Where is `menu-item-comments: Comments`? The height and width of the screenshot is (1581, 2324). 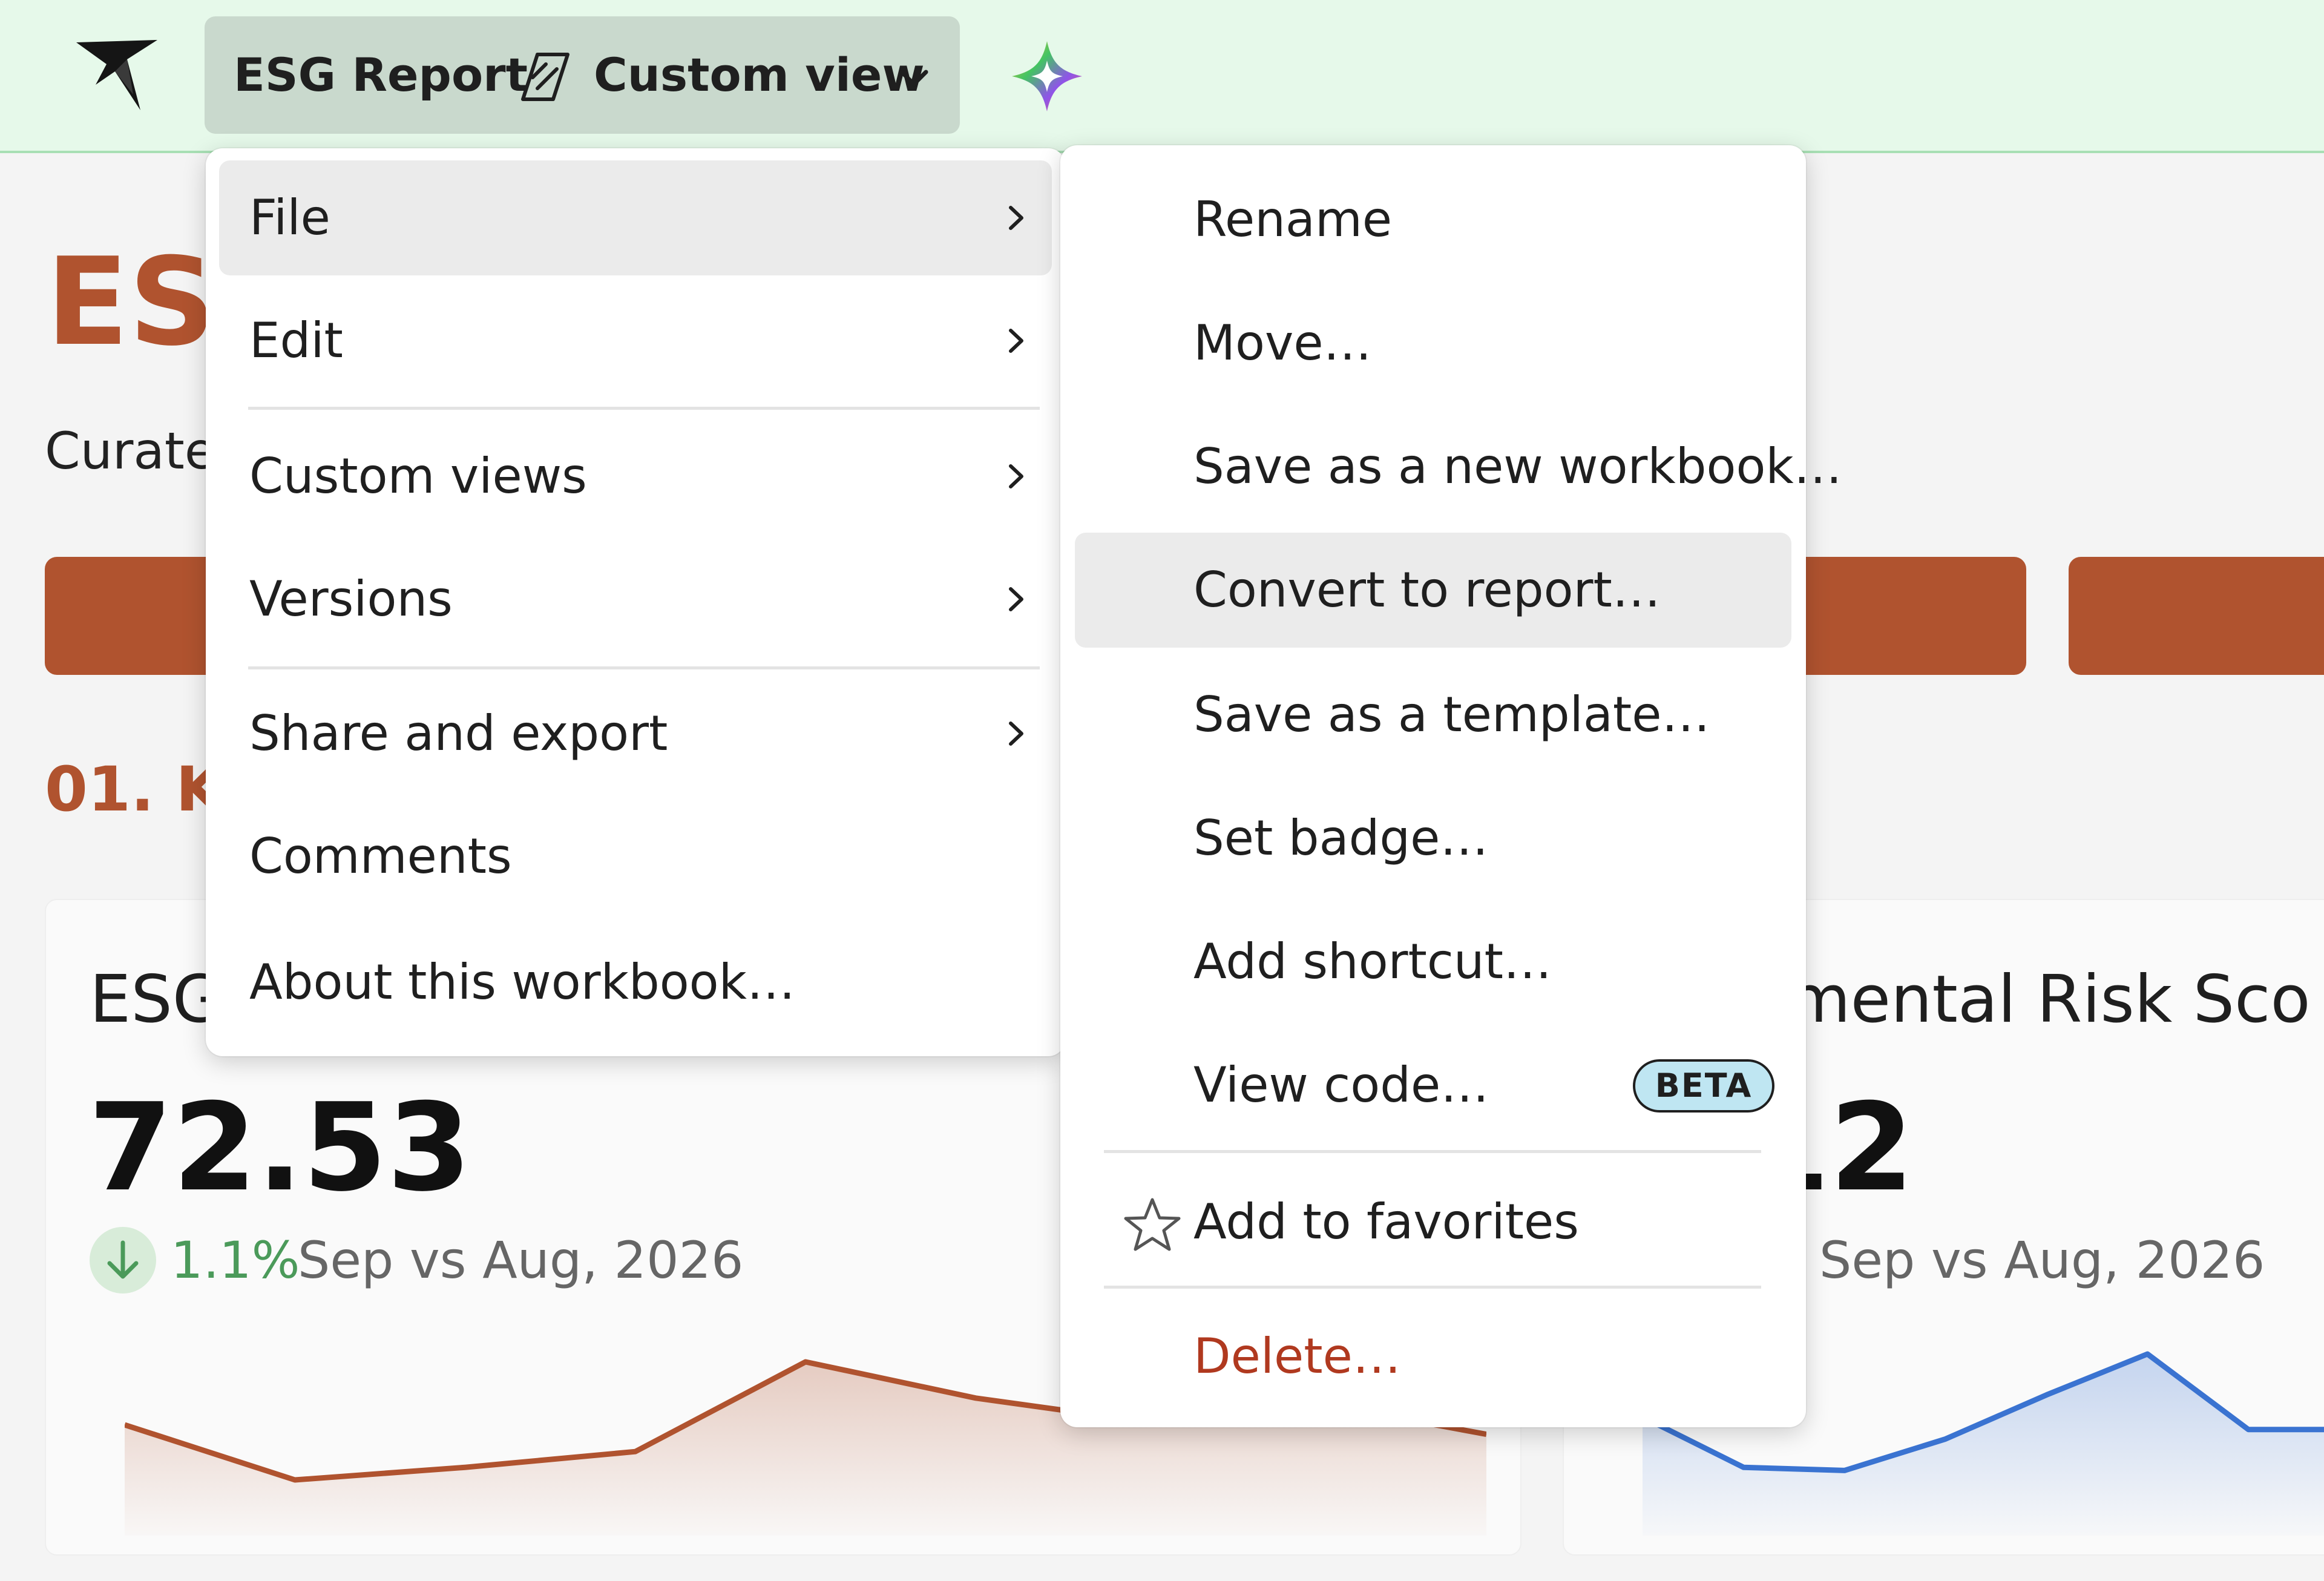 menu-item-comments: Comments is located at coordinates (635, 856).